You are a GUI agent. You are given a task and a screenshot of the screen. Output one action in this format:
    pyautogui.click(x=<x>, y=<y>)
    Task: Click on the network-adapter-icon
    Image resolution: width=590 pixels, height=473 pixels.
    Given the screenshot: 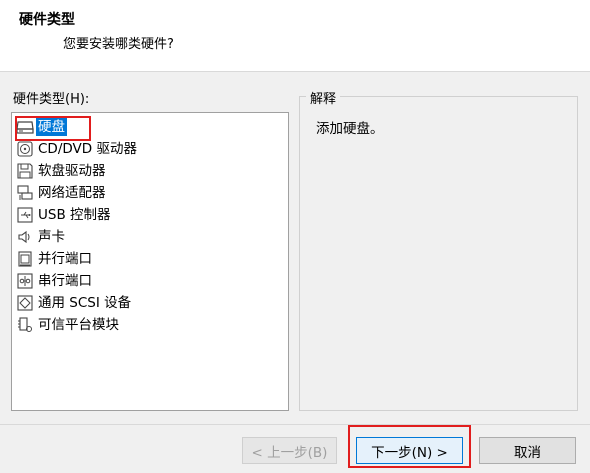 What is the action you would take?
    pyautogui.click(x=25, y=193)
    